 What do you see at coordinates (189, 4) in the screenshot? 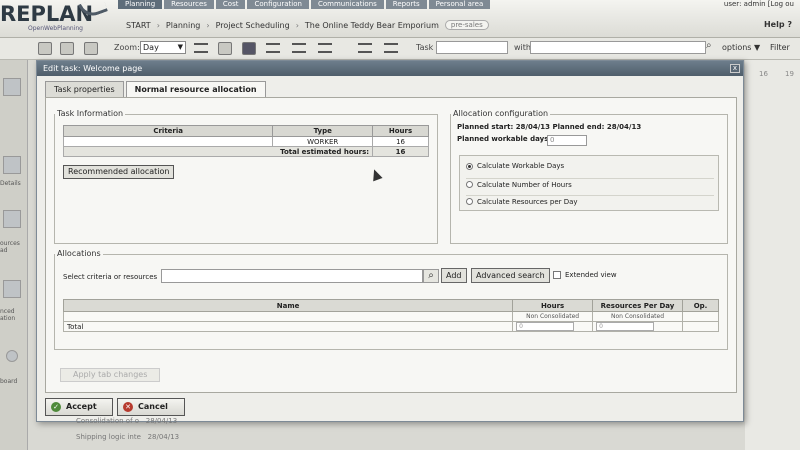
I see `nav-tab-resources: Resources` at bounding box center [189, 4].